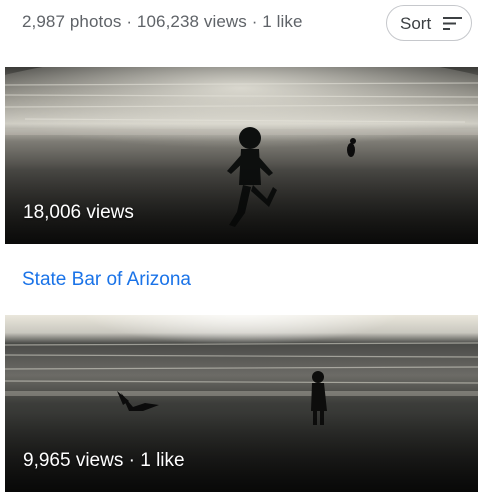 The height and width of the screenshot is (500, 483). I want to click on photo-caption: 18,006 views, so click(78, 212).